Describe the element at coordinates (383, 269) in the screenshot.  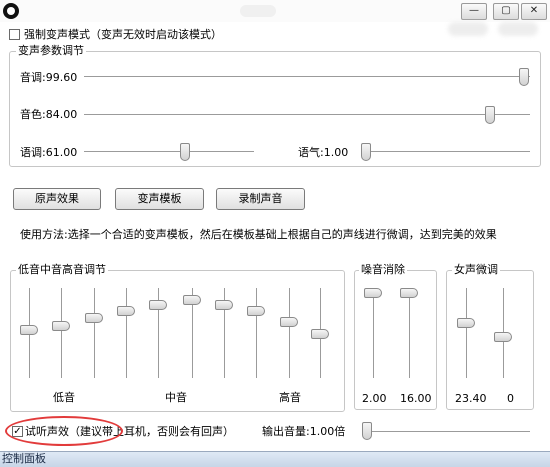
I see `noise-title: 噪音消除` at that location.